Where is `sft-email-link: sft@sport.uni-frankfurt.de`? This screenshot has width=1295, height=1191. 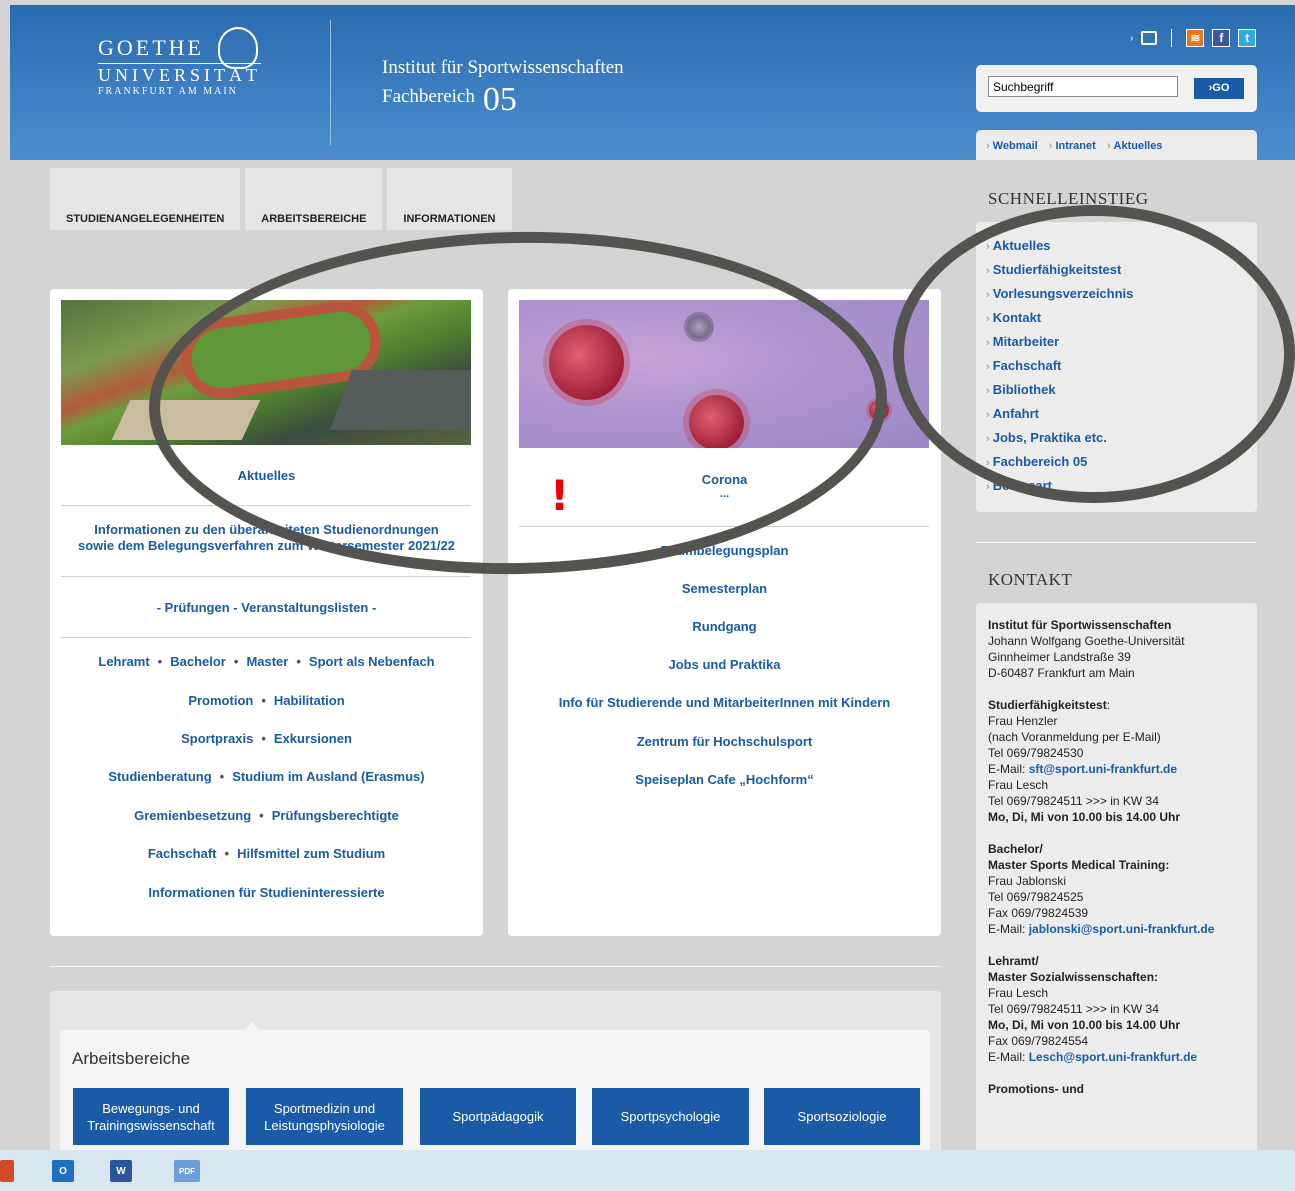
sft-email-link: sft@sport.uni-frankfurt.de is located at coordinates (1103, 769).